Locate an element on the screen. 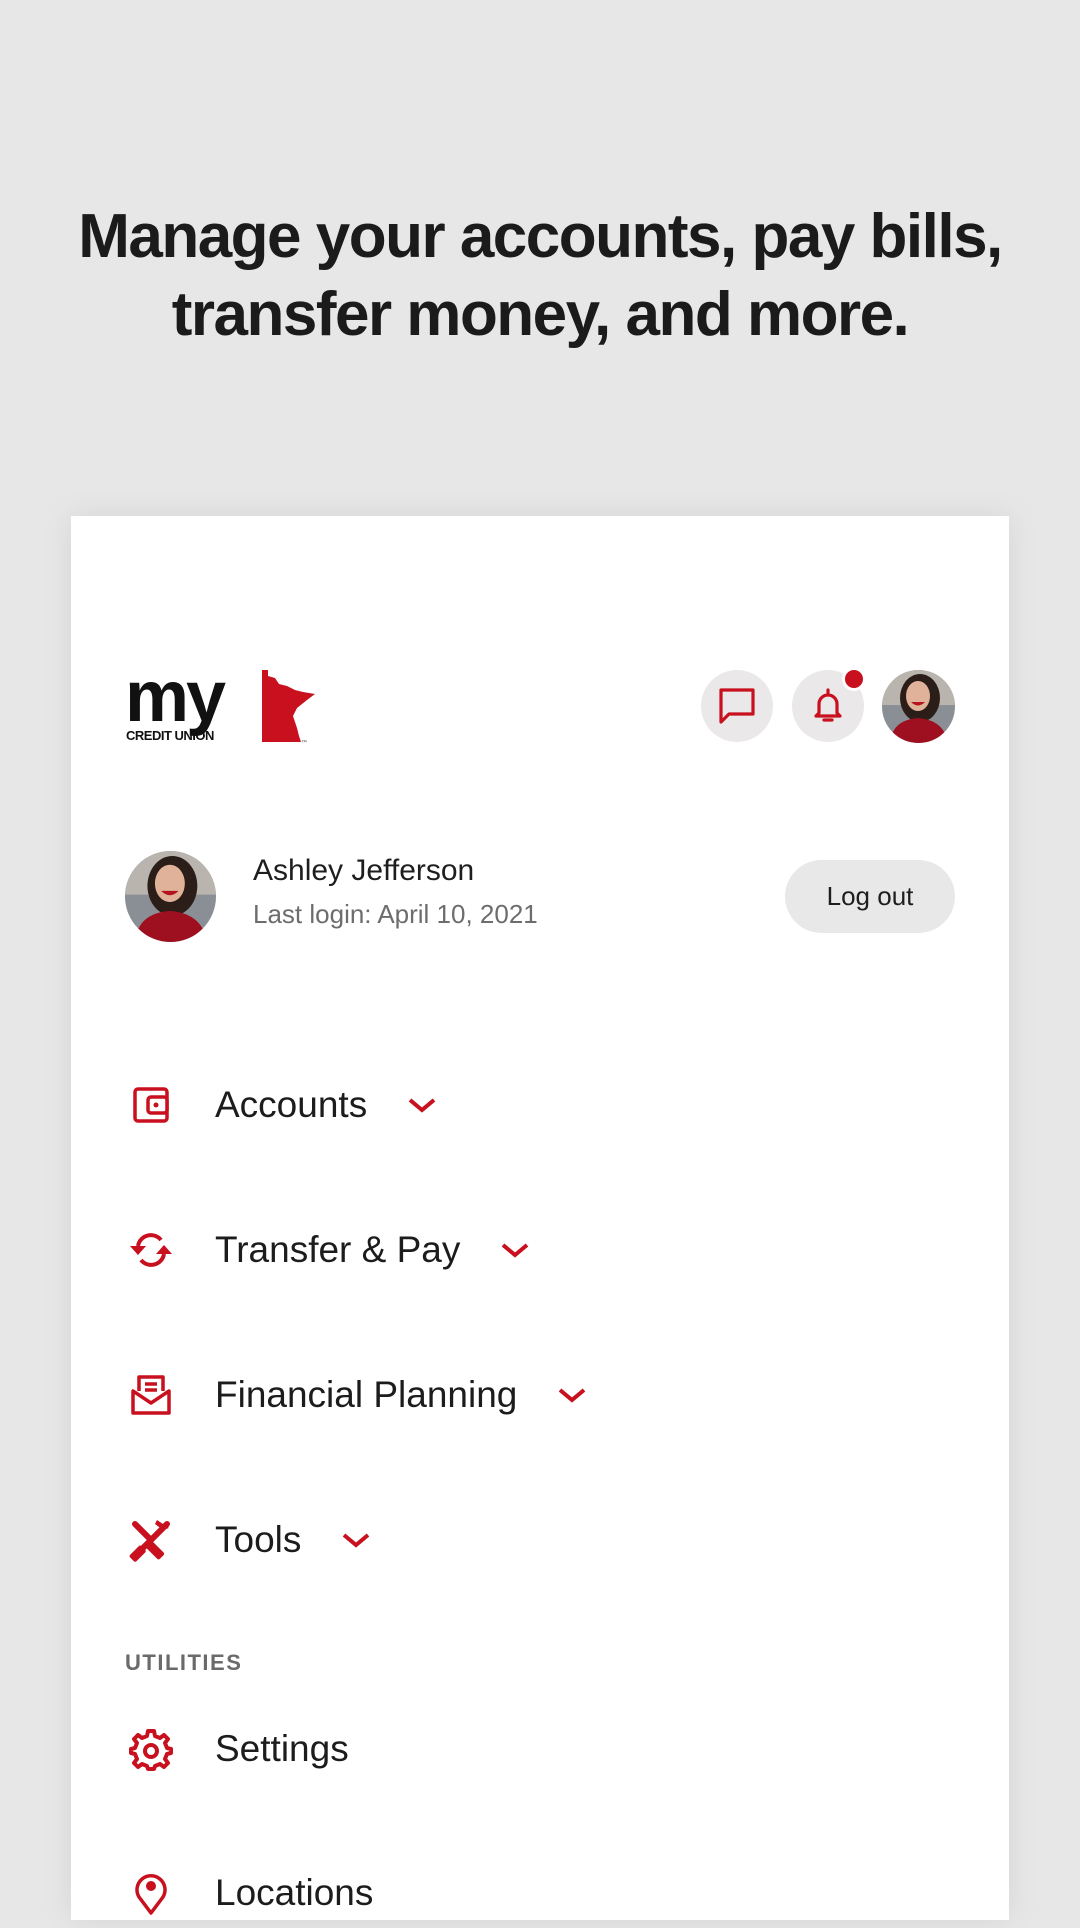 This screenshot has height=1928, width=1080. notification-badge is located at coordinates (854, 679).